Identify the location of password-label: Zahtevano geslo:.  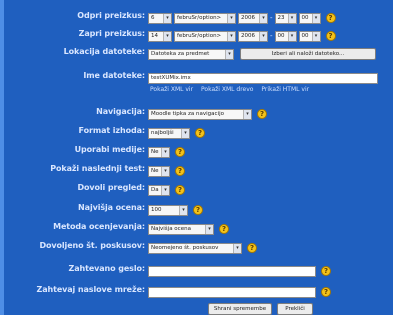
(107, 268).